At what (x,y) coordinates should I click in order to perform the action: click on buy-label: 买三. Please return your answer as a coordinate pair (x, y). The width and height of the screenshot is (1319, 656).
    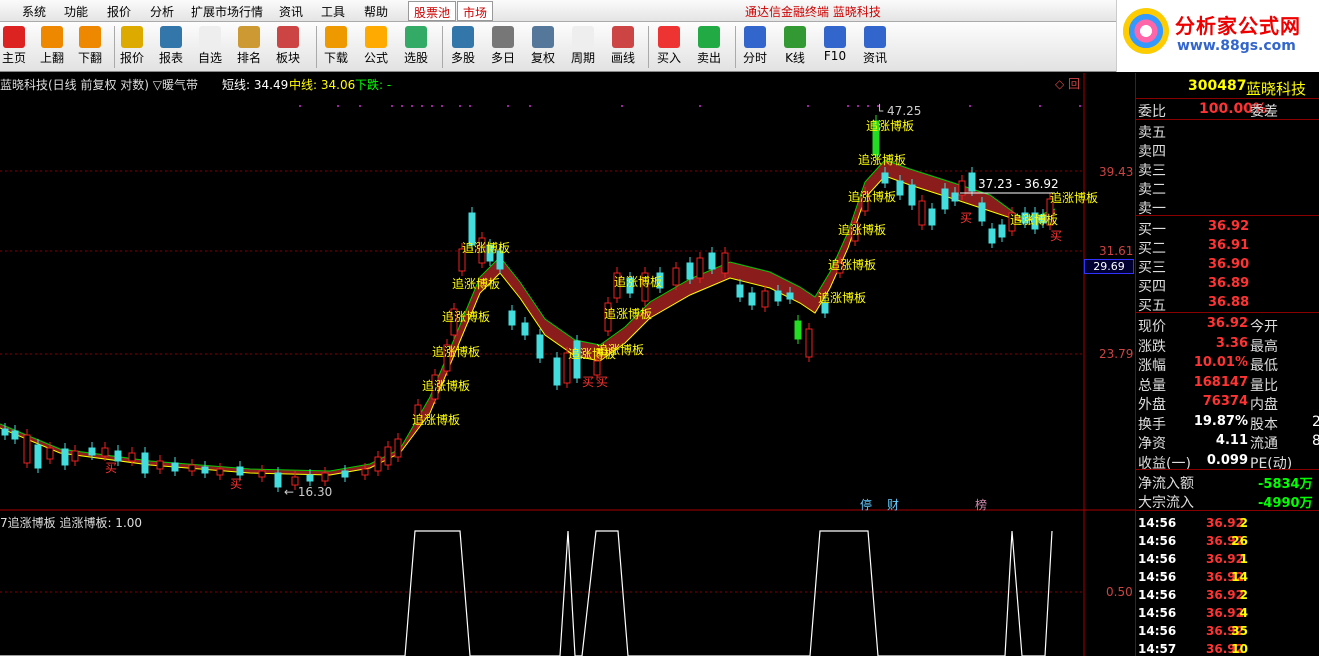
    Looking at the image, I should click on (1152, 268).